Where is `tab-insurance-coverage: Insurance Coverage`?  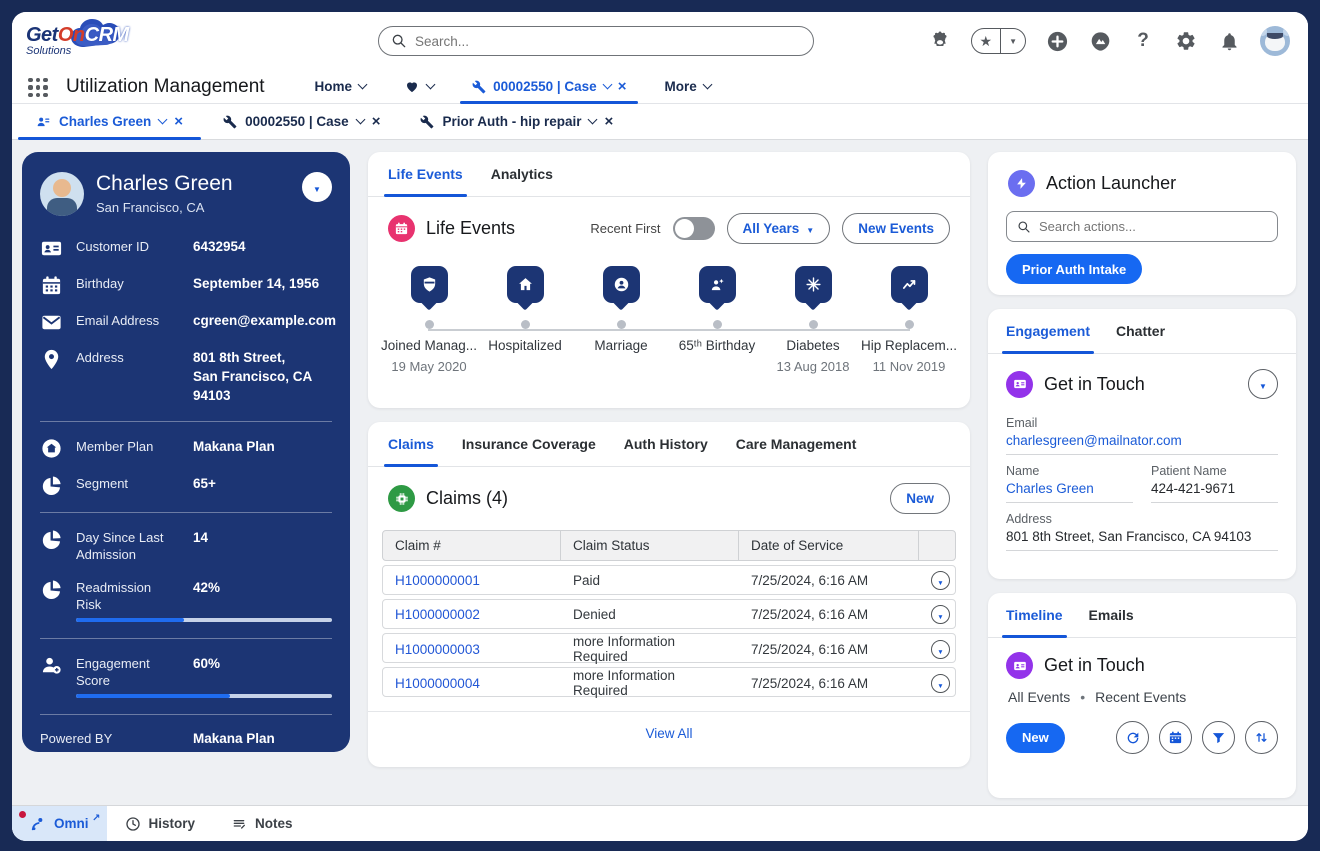
tab-insurance-coverage: Insurance Coverage is located at coordinates (529, 444).